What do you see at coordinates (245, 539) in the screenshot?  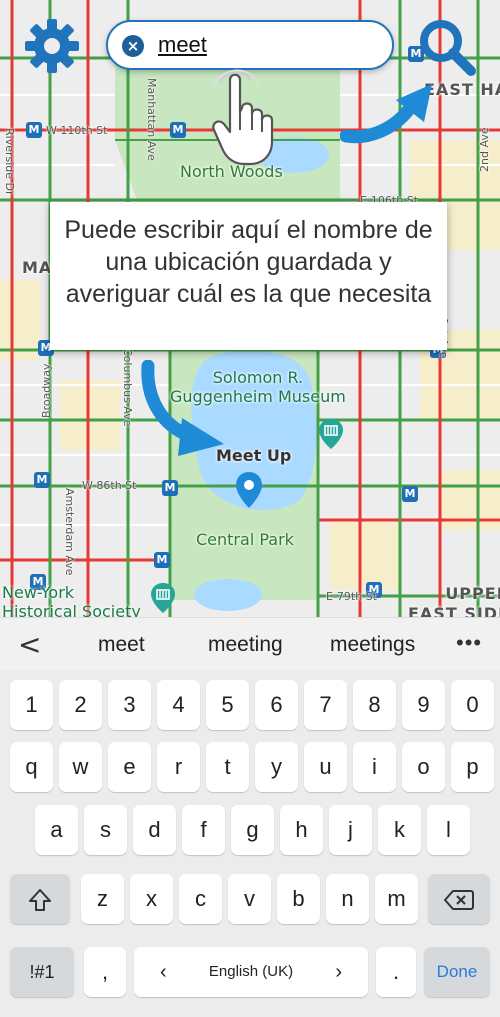 I see `map-label-central-park: Central Park` at bounding box center [245, 539].